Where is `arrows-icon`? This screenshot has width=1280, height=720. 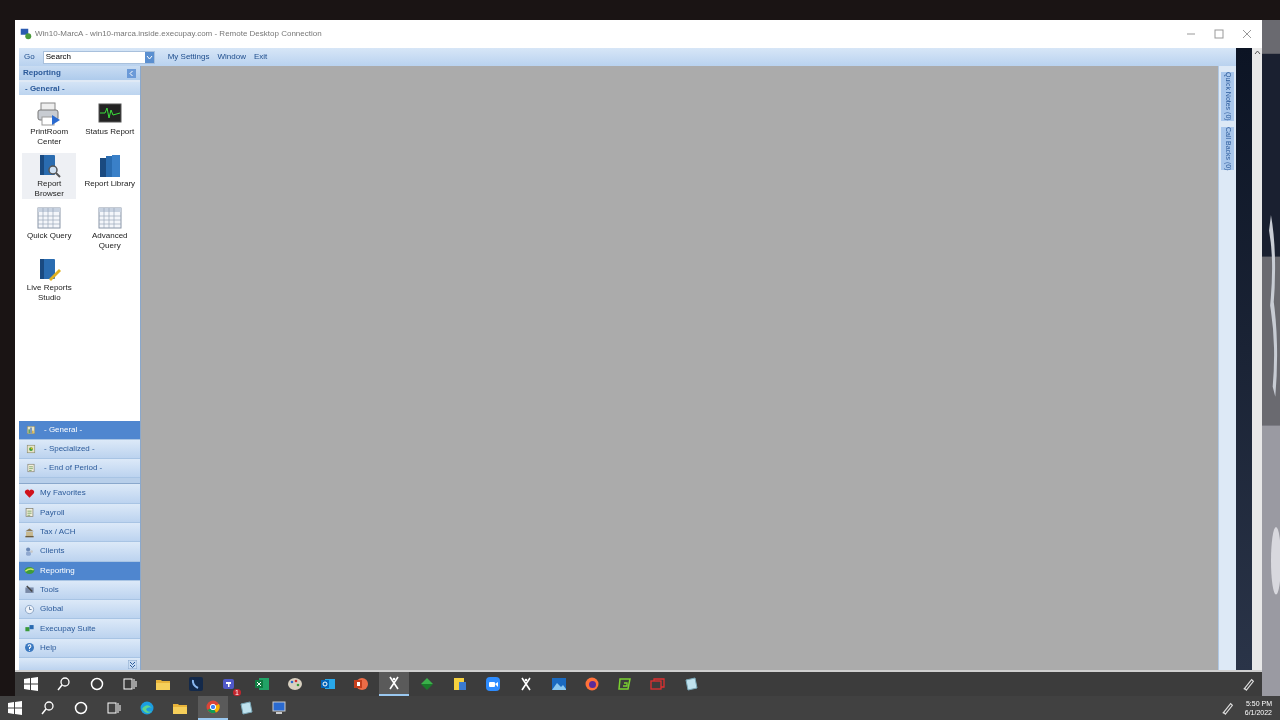
arrows-icon is located at coordinates (427, 684).